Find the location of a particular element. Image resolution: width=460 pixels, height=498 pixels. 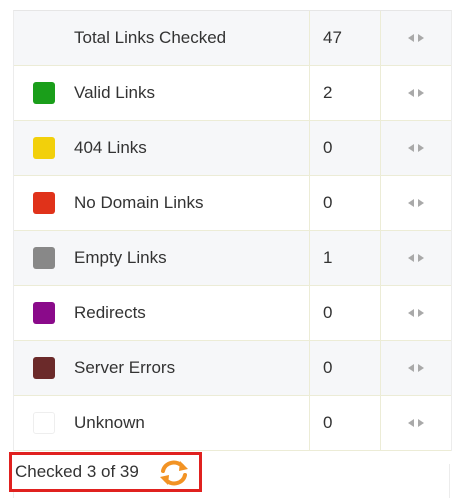

row-label: Total Links Checked is located at coordinates (150, 37).